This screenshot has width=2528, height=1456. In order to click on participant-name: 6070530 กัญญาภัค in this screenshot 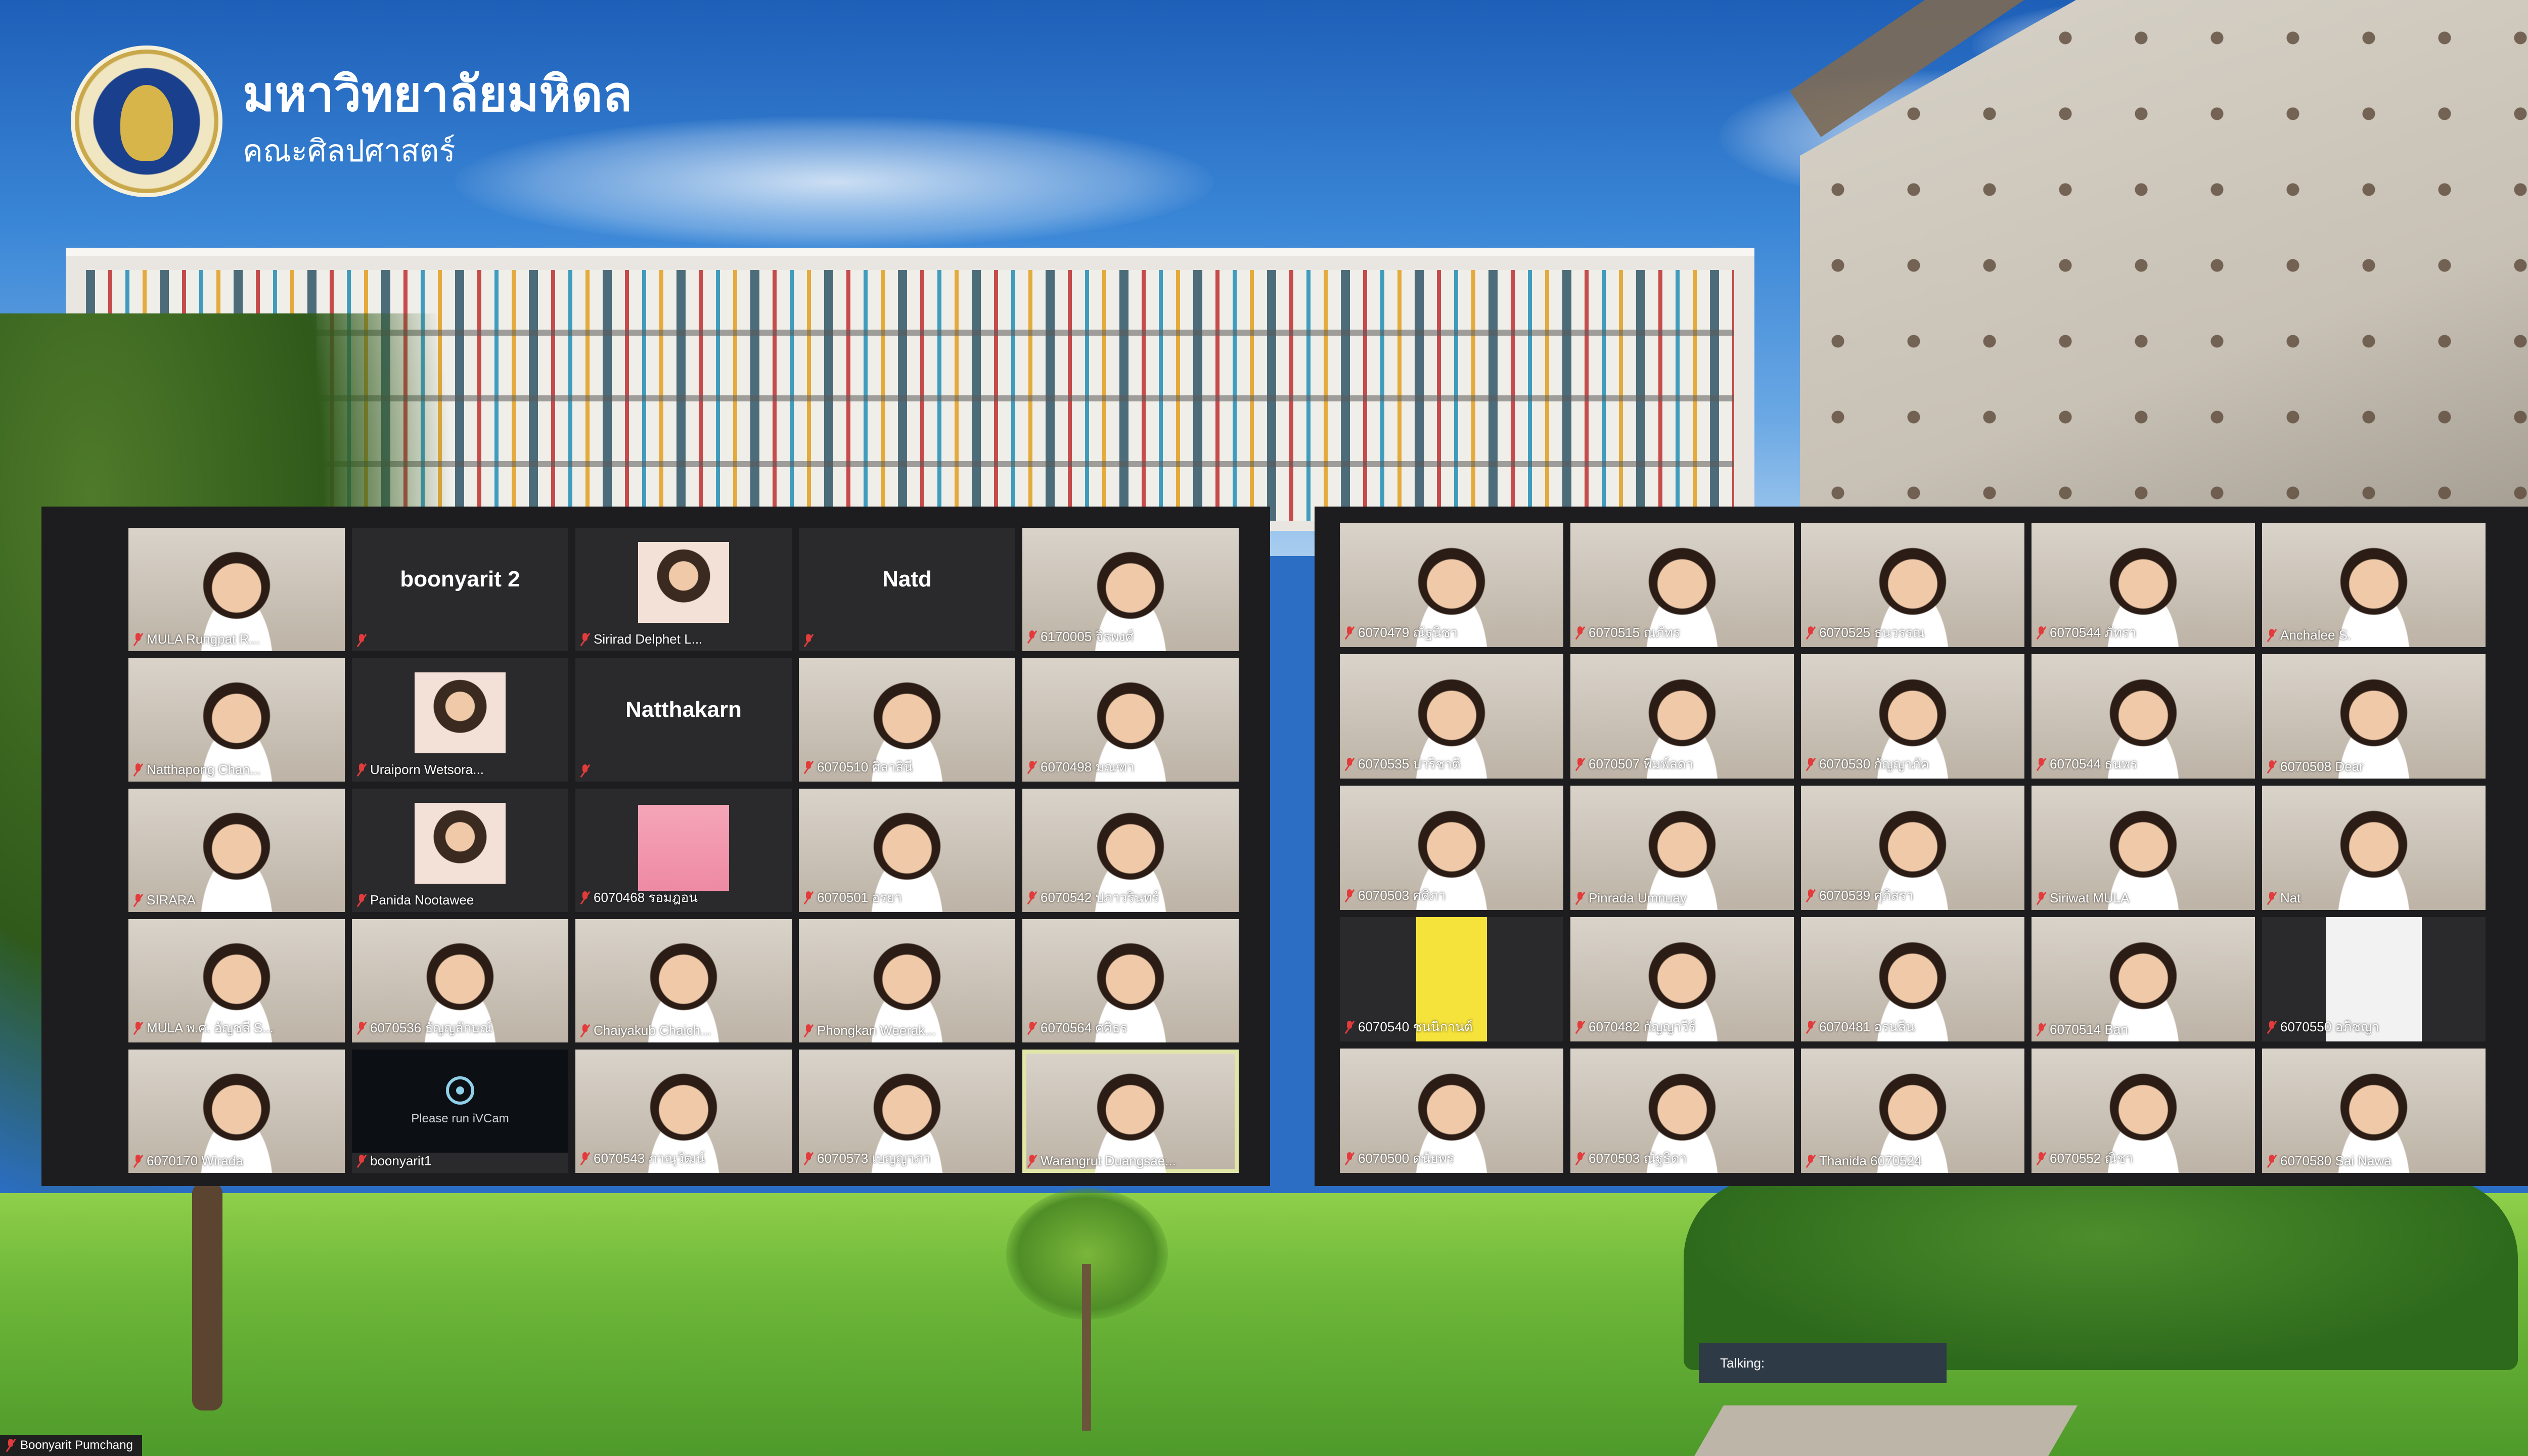, I will do `click(1874, 763)`.